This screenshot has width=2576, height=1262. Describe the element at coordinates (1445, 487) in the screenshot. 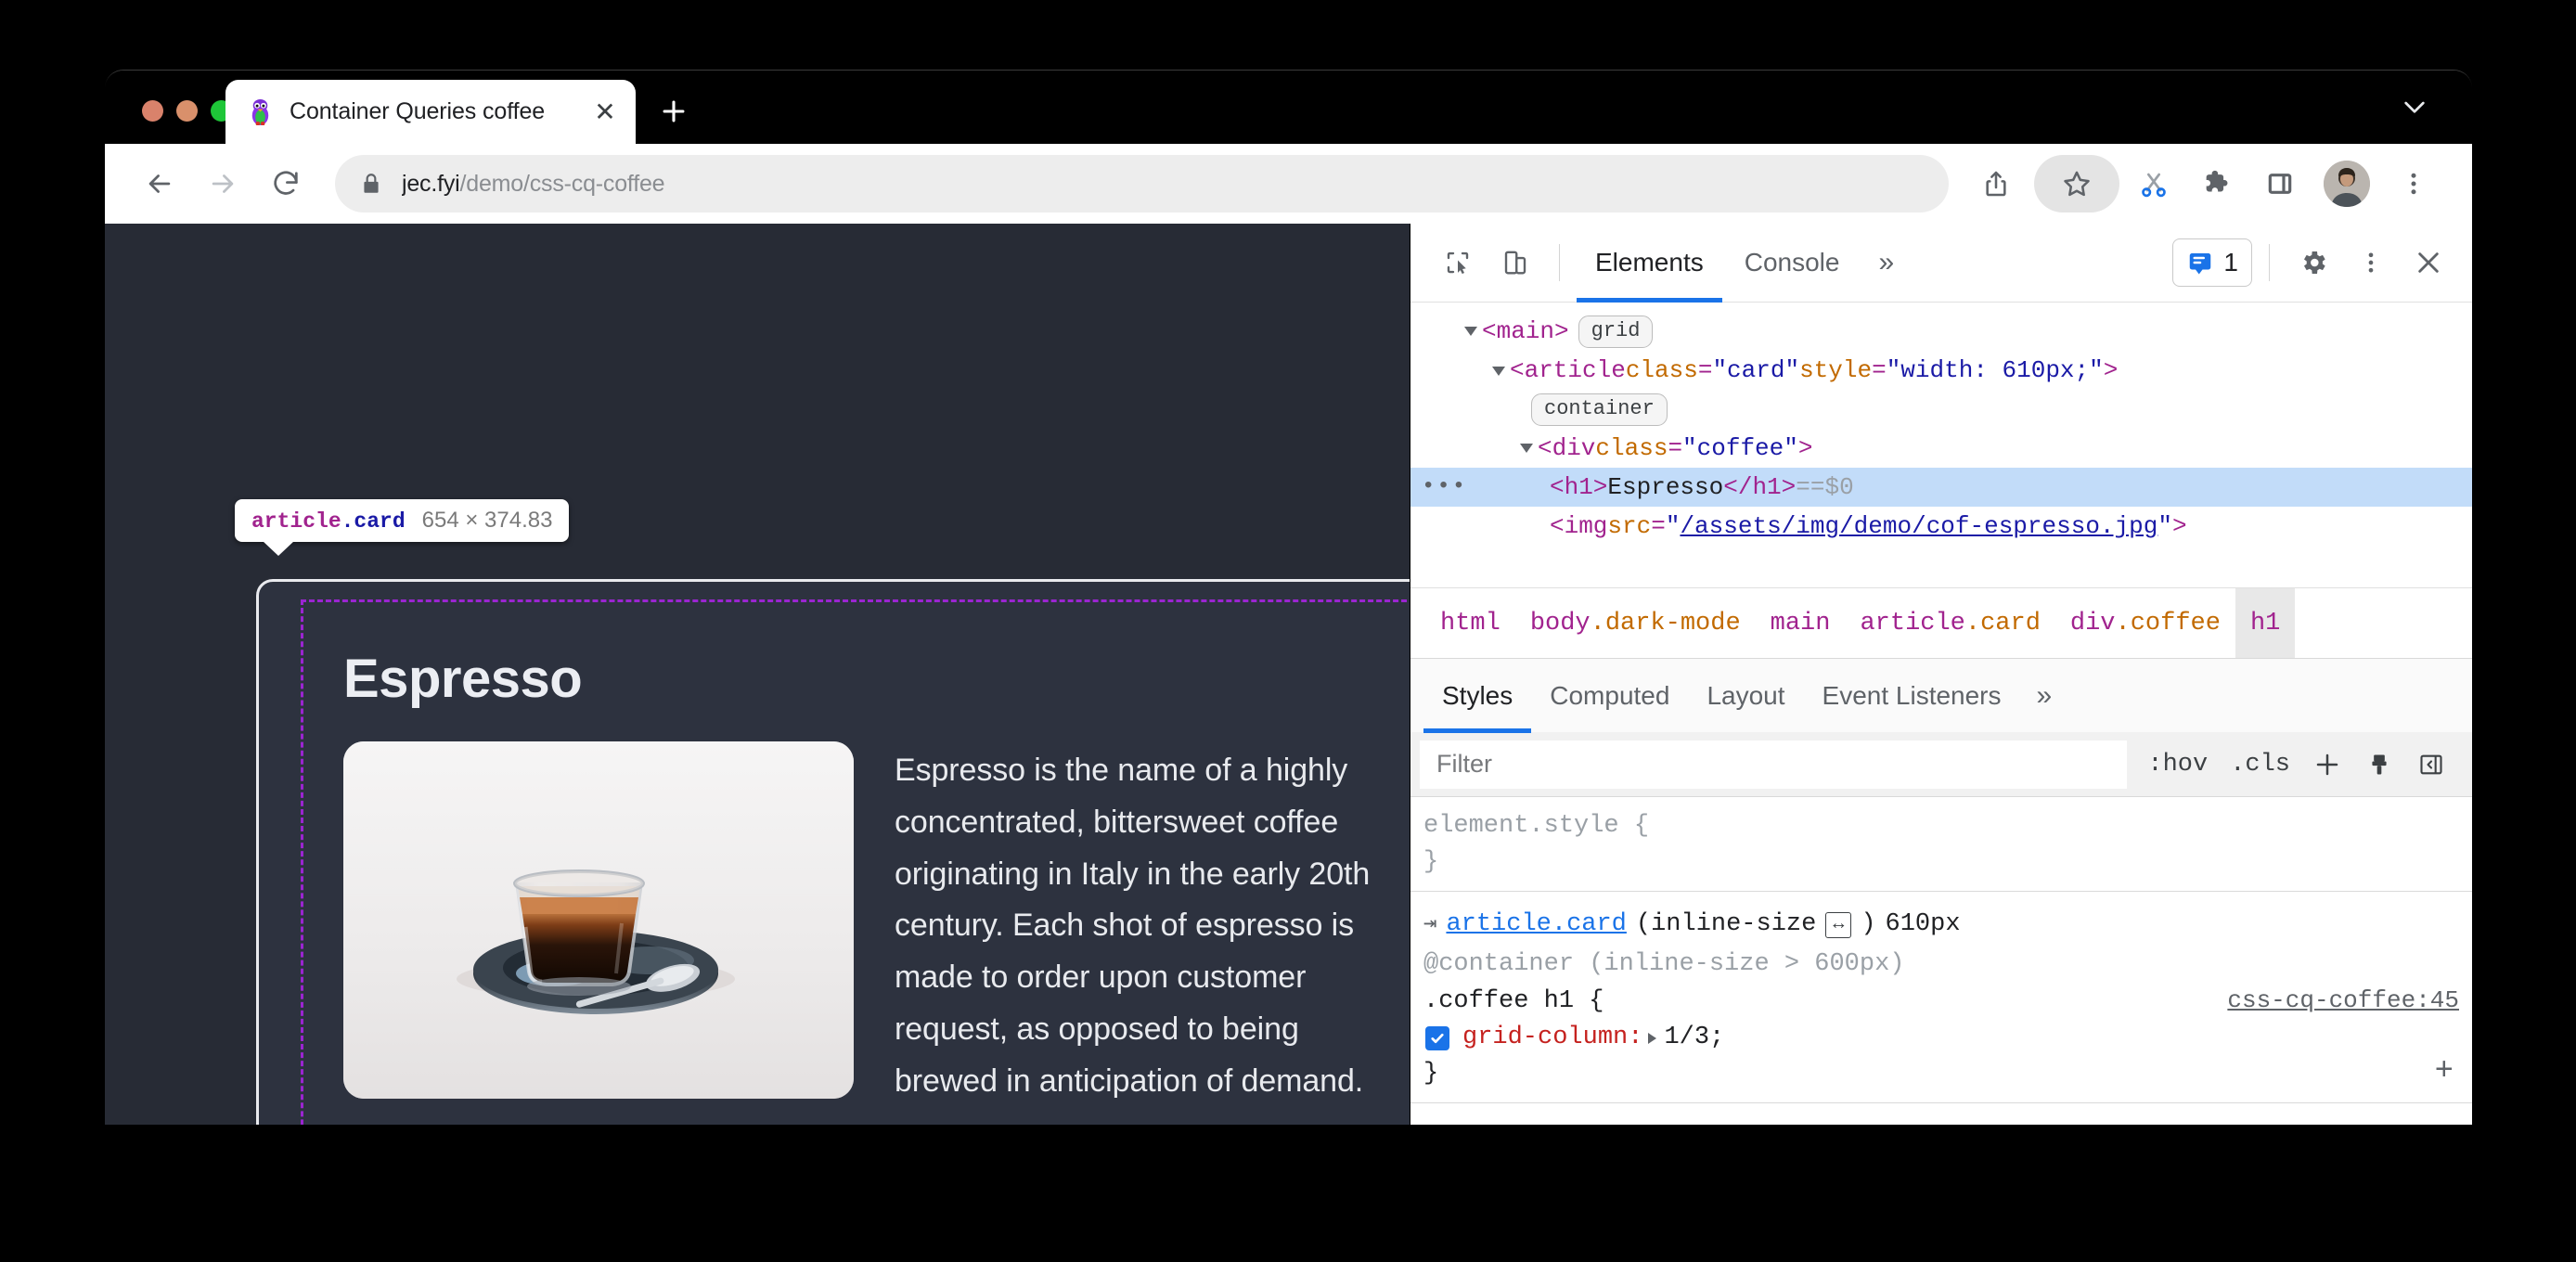

I see `dom-node-ellipsis-icon: •••` at that location.